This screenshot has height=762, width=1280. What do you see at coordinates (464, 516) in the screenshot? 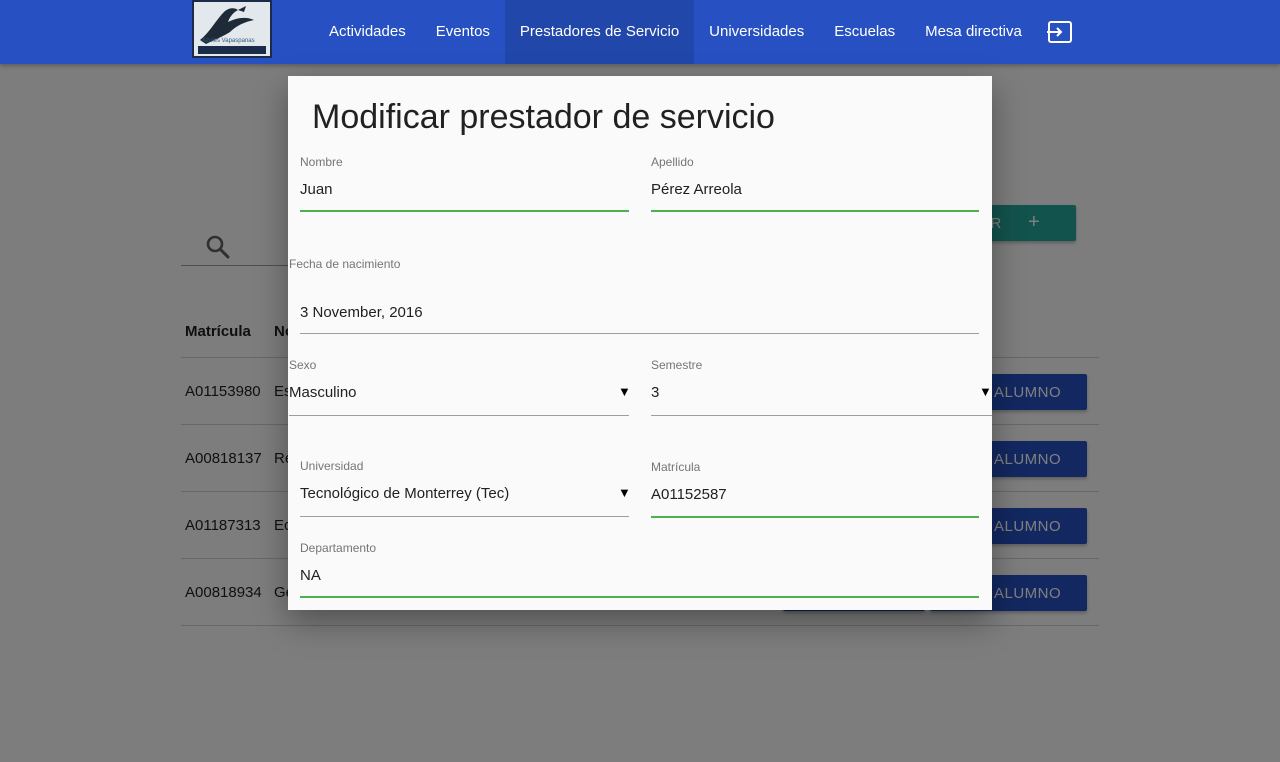
I see `universidad-underline` at bounding box center [464, 516].